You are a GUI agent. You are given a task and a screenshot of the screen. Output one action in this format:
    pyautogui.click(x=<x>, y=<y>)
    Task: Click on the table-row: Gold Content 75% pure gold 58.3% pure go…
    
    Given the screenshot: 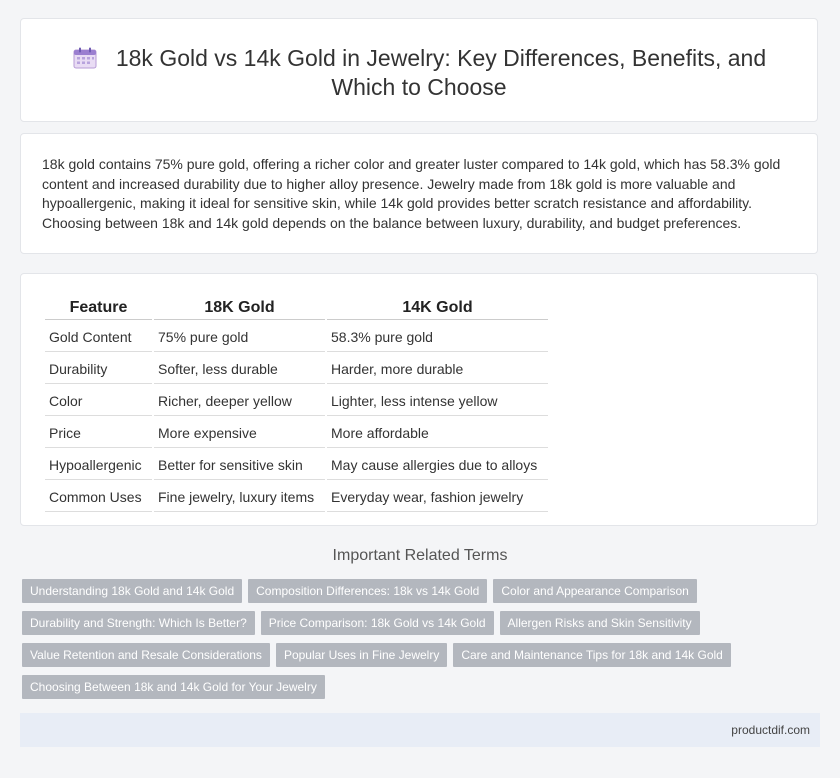 What is the action you would take?
    pyautogui.click(x=296, y=337)
    